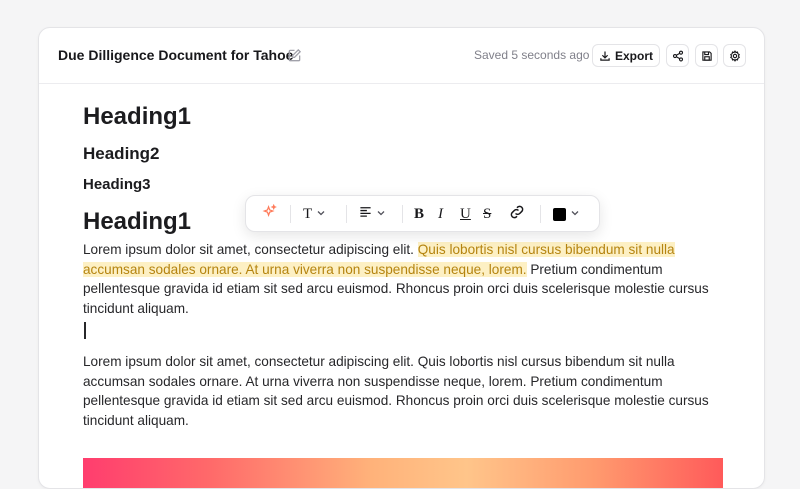  I want to click on ai-assist-button, so click(269, 213).